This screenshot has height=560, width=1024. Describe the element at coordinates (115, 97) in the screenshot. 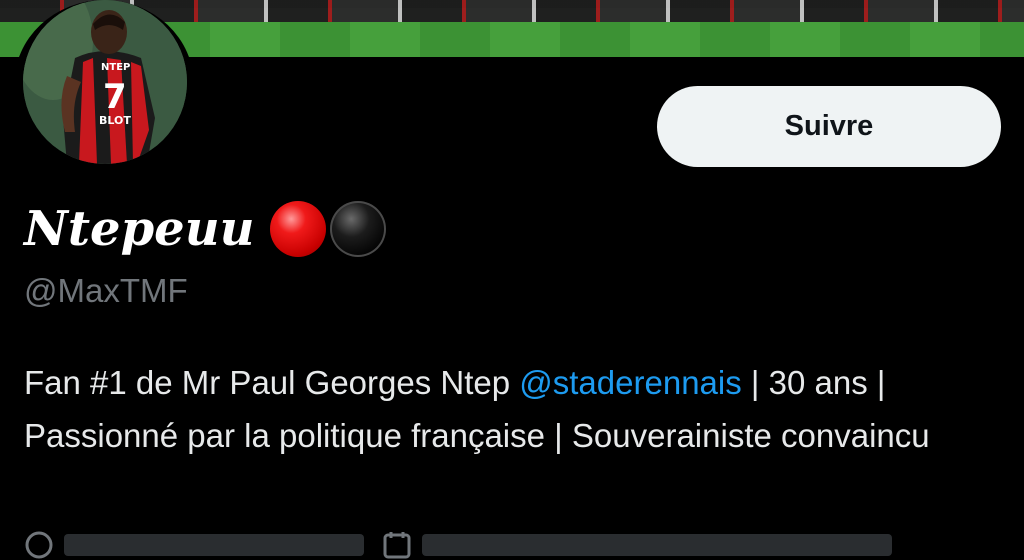

I see `svg-text: 7` at that location.